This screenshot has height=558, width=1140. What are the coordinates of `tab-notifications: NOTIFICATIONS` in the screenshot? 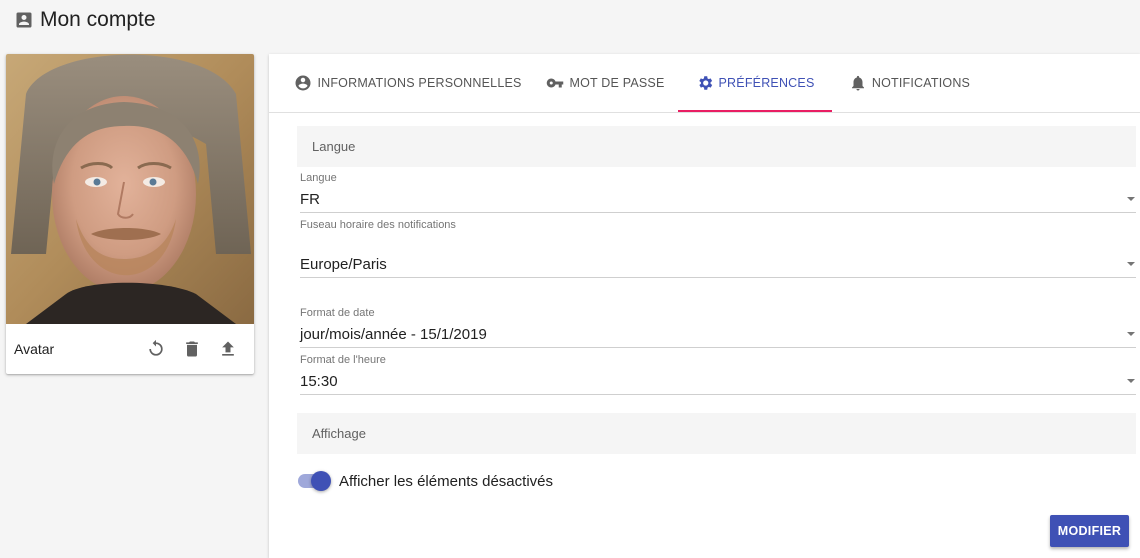 It's located at (909, 83).